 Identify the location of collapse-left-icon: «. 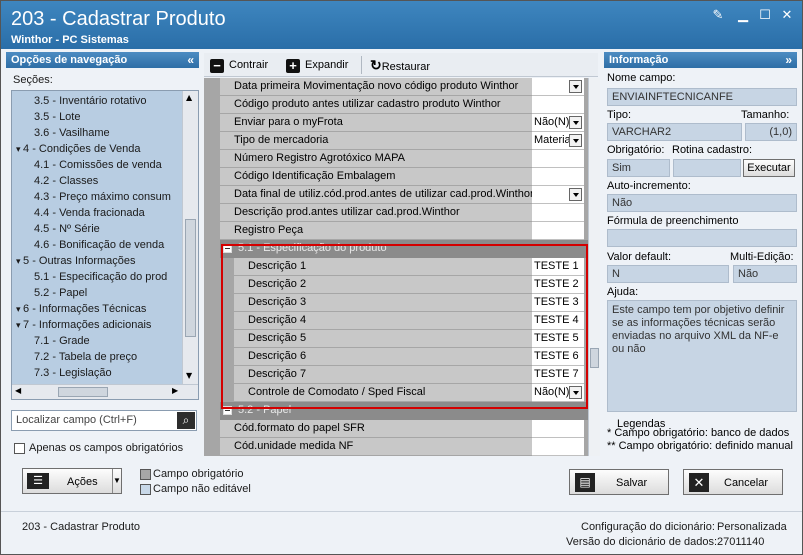
(190, 60).